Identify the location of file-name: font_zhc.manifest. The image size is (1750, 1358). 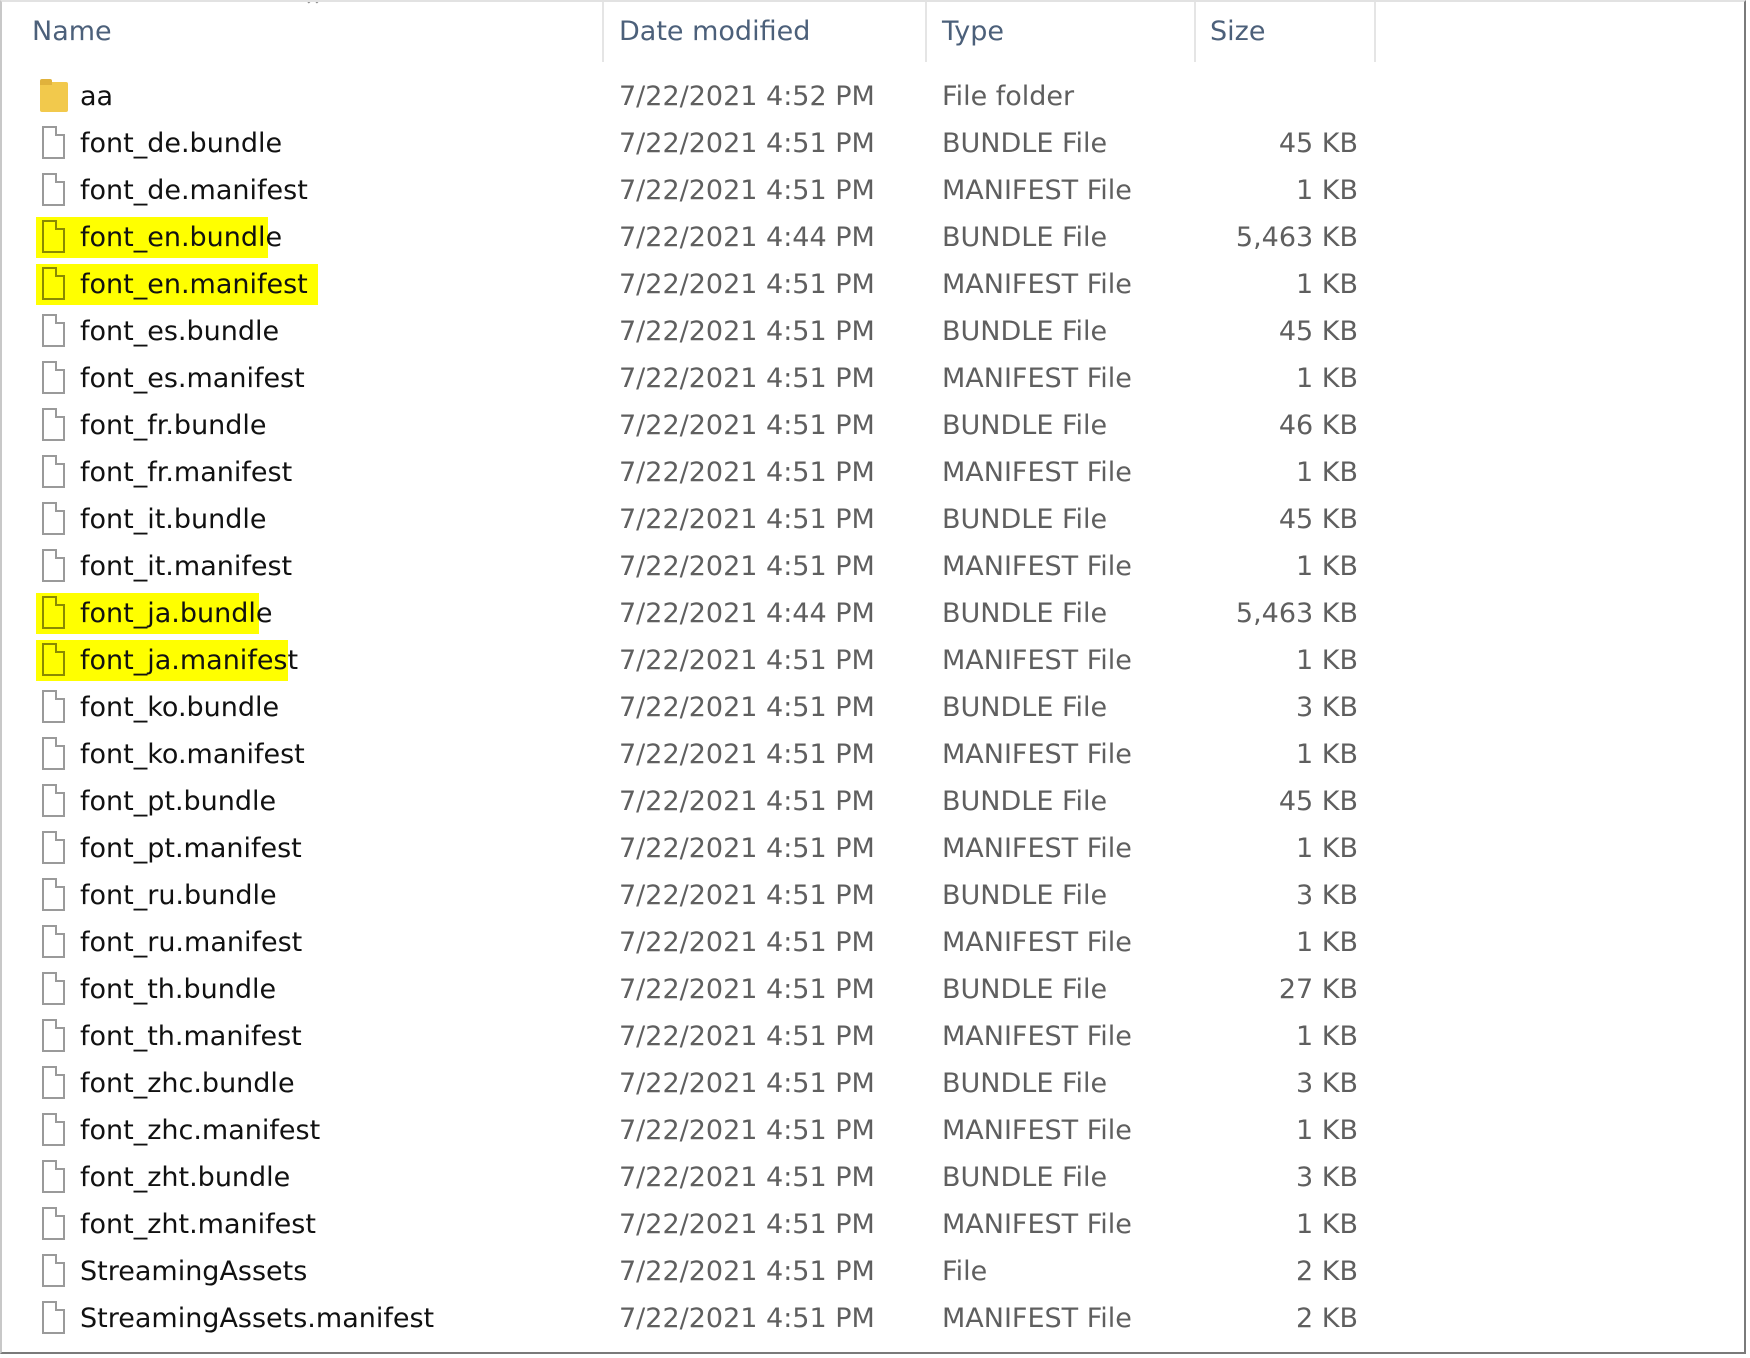
(200, 1130).